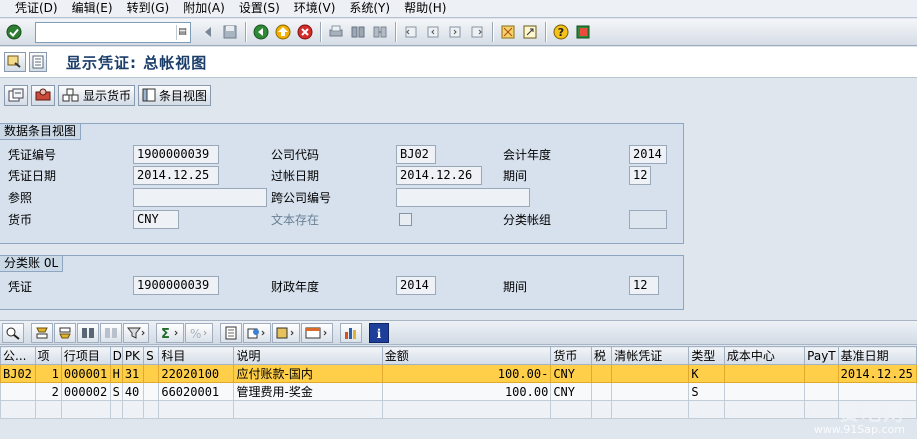  What do you see at coordinates (416, 285) in the screenshot?
I see `ledger-fiscal-year-field: 2014` at bounding box center [416, 285].